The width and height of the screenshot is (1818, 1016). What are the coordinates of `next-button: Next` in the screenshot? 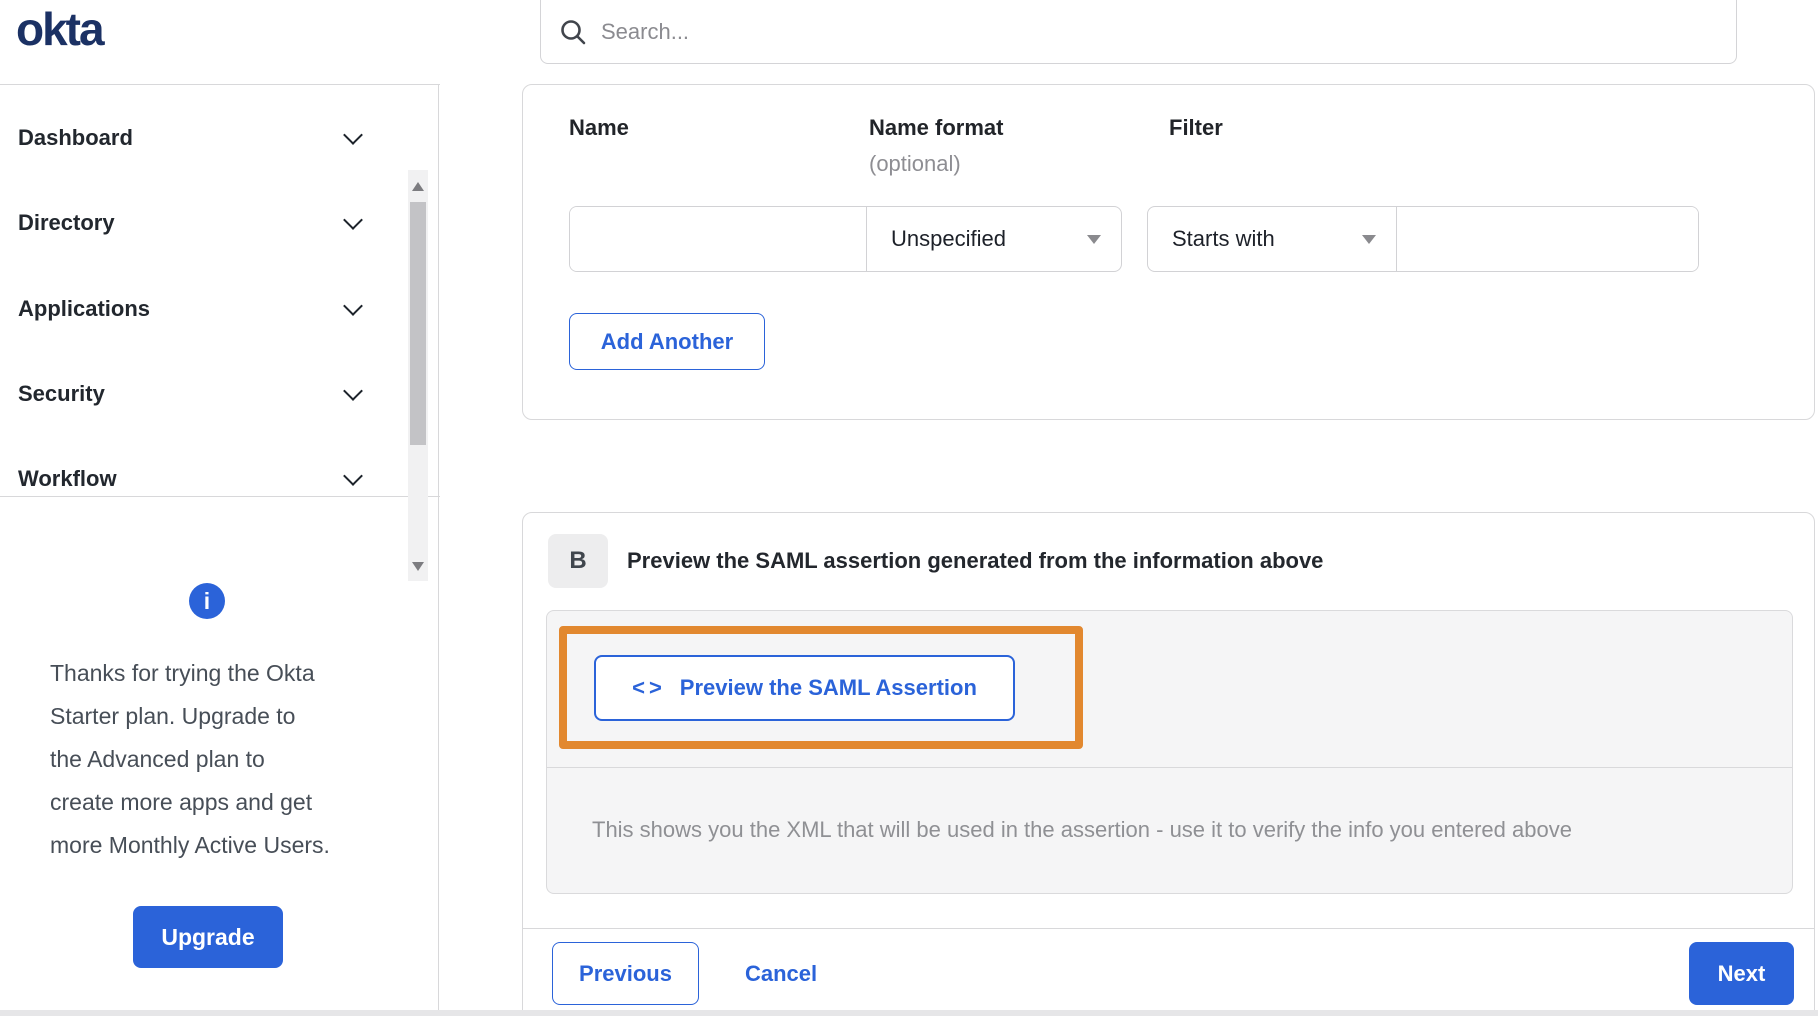 It's located at (1741, 973).